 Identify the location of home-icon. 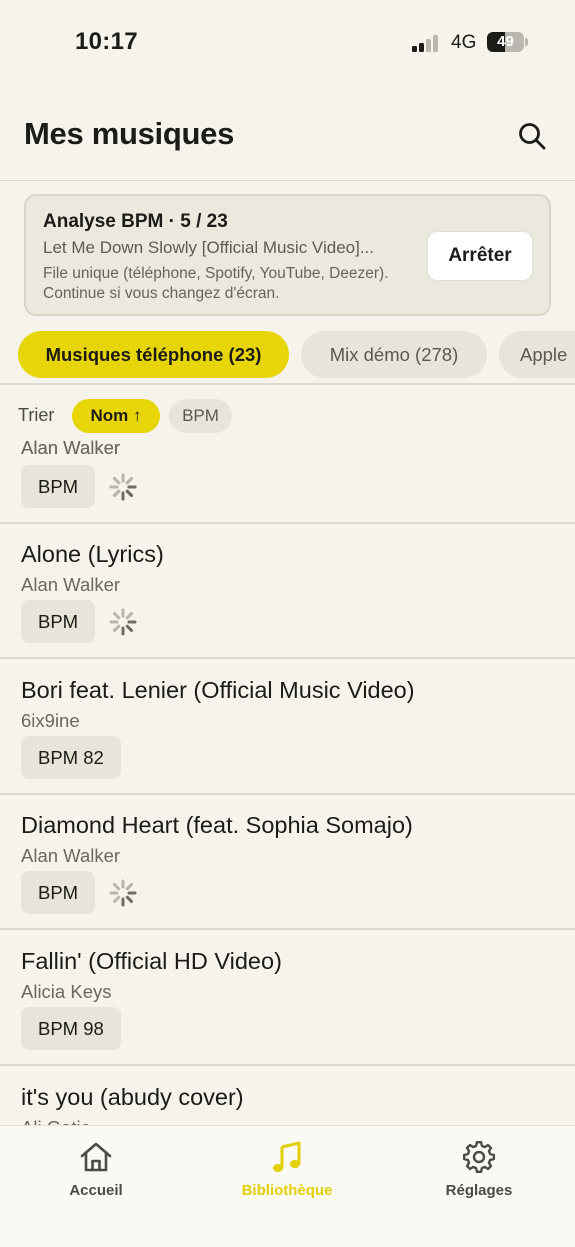
(96, 1157).